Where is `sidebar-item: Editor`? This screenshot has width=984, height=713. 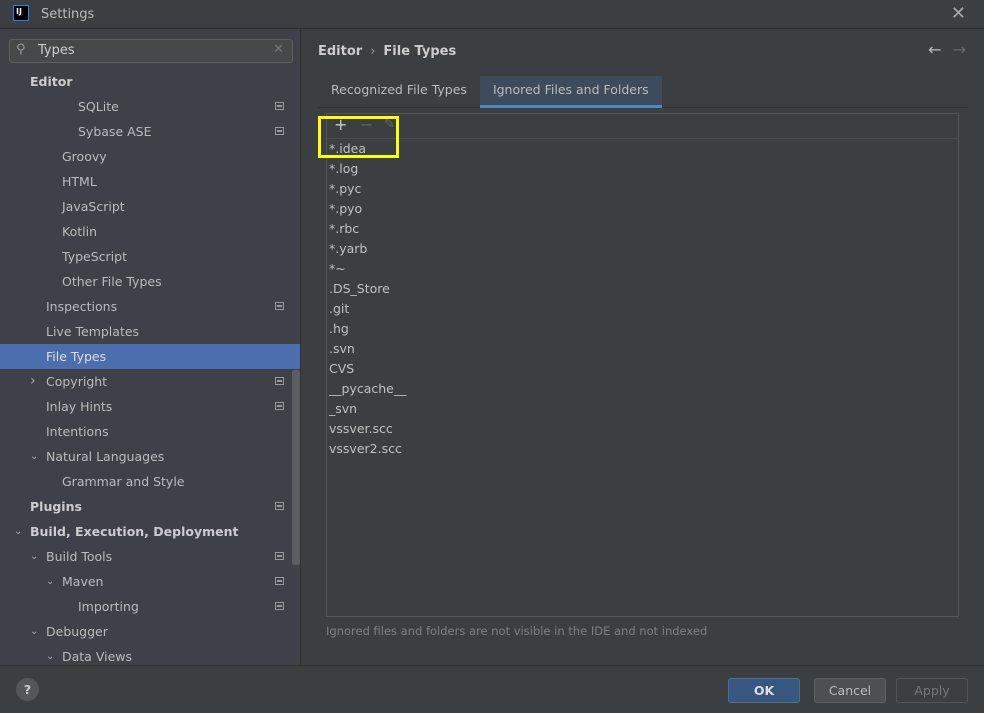 sidebar-item: Editor is located at coordinates (150, 81).